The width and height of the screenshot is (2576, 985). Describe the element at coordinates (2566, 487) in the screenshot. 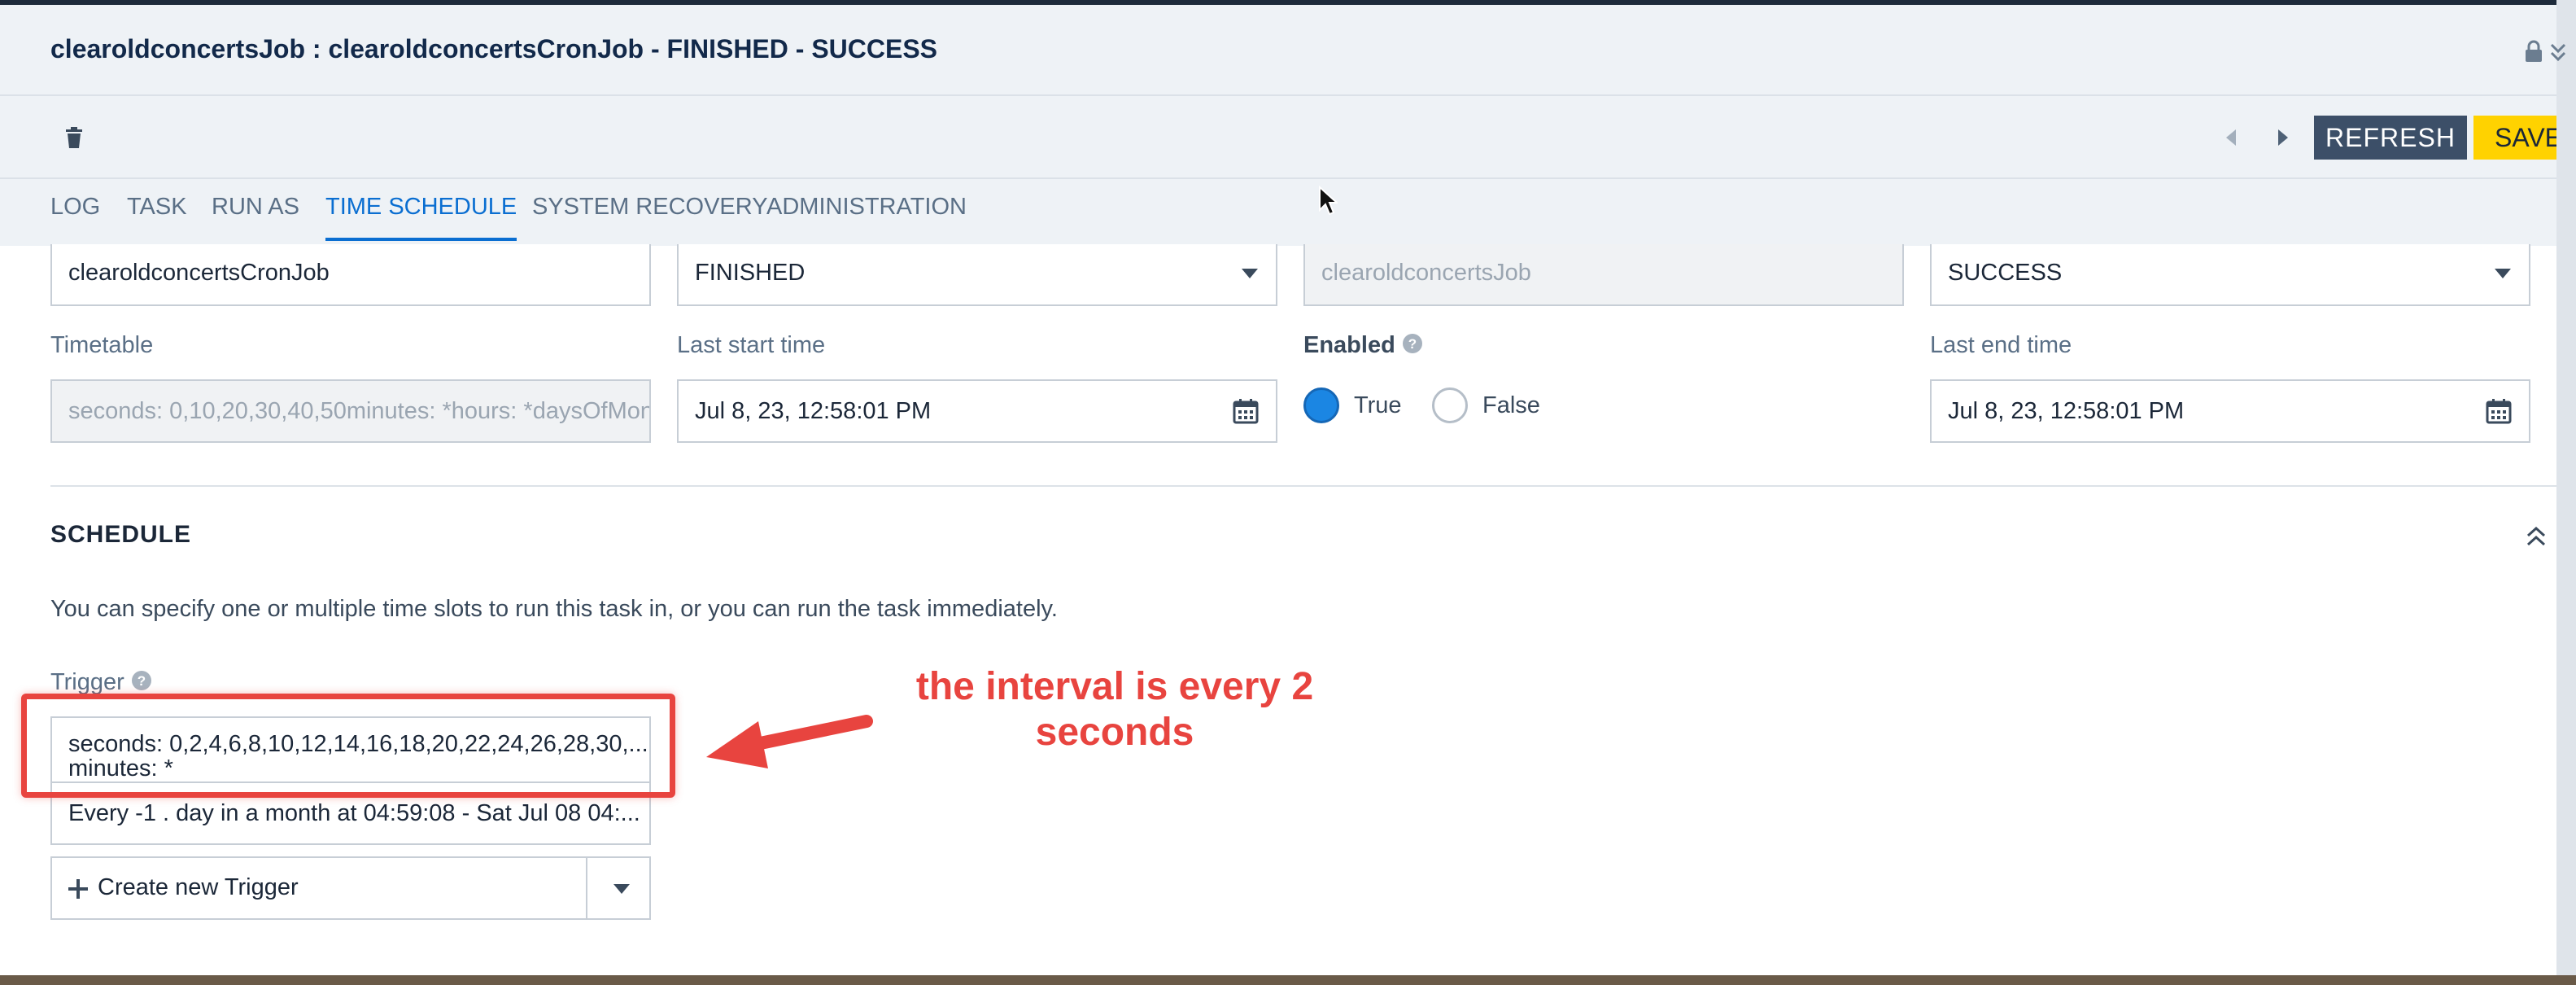

I see `scrollbar-edge` at that location.